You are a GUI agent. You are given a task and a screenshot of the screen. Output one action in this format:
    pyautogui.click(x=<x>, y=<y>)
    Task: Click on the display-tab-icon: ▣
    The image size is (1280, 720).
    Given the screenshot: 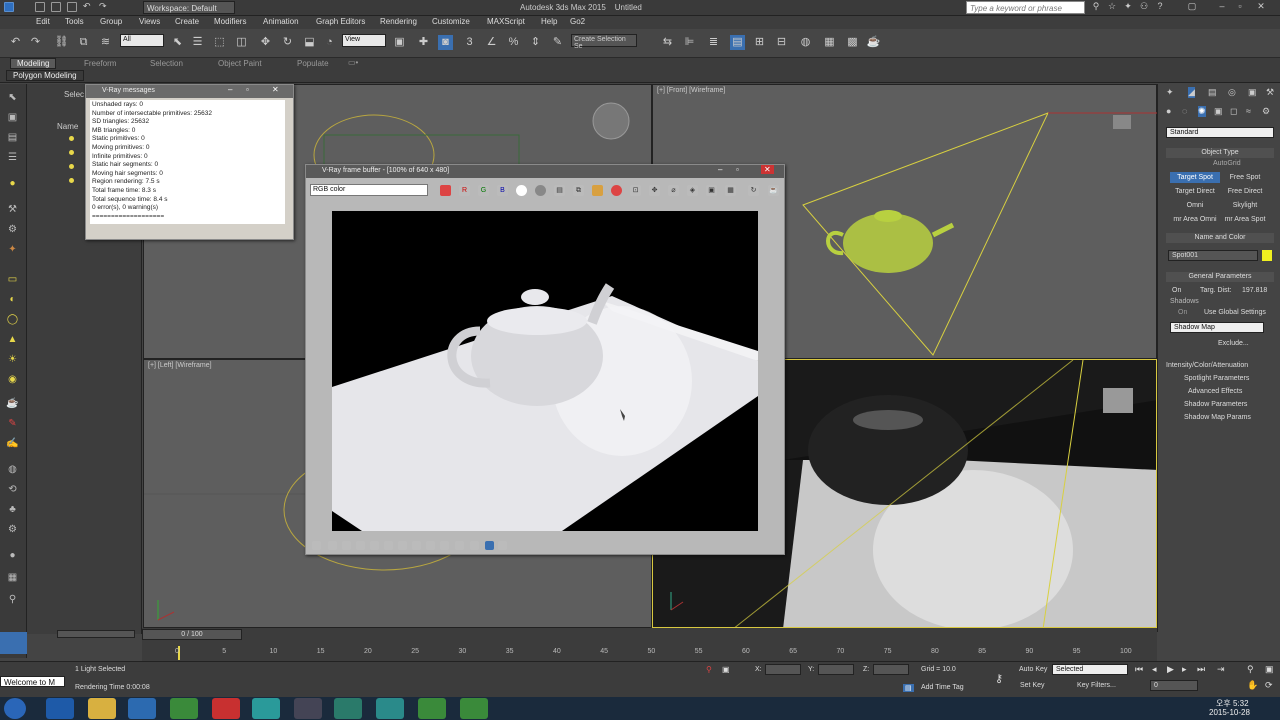 What is the action you would take?
    pyautogui.click(x=1252, y=92)
    